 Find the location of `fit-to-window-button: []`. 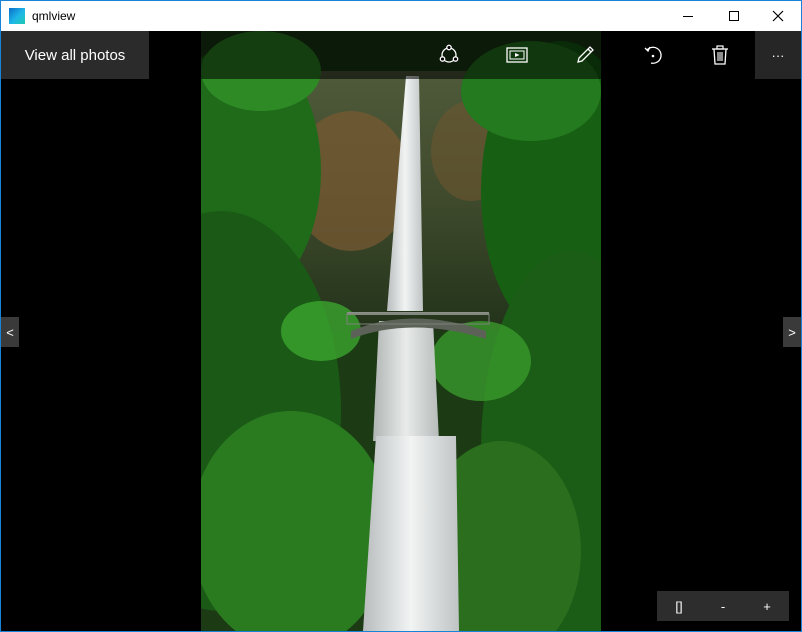

fit-to-window-button: [] is located at coordinates (679, 606).